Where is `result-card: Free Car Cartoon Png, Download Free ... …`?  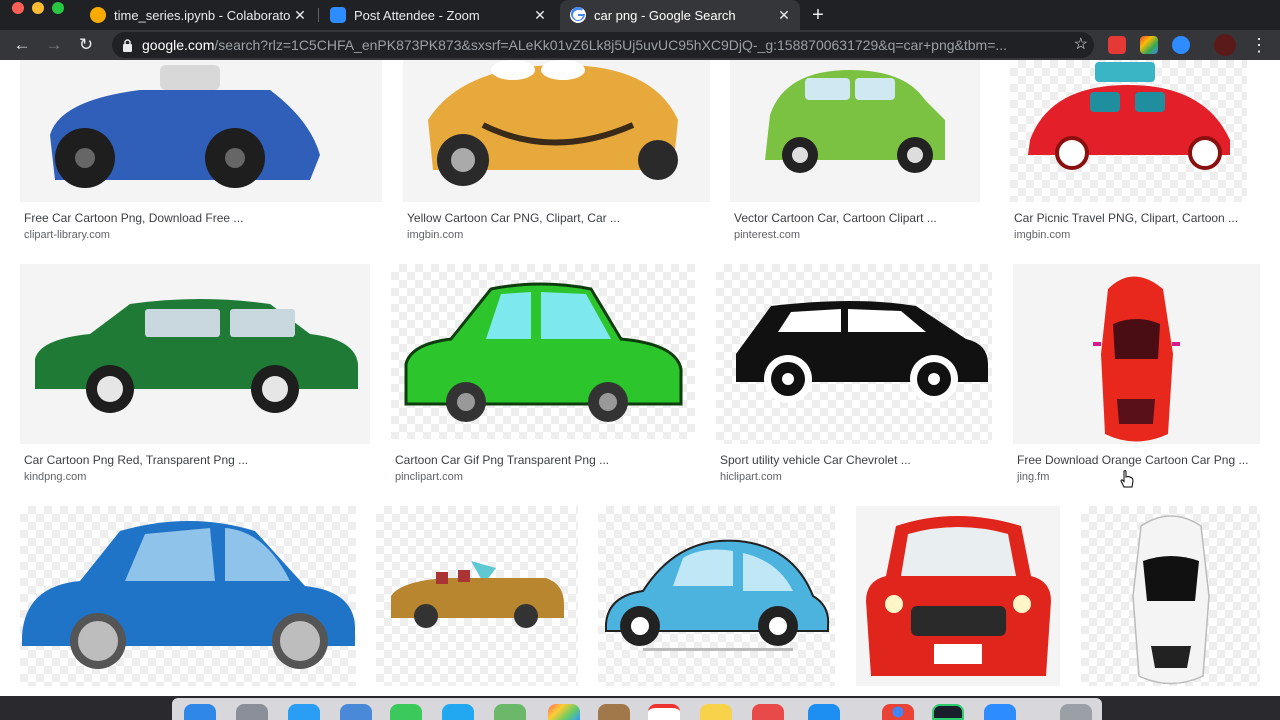 result-card: Free Car Cartoon Png, Download Free ... … is located at coordinates (201, 152).